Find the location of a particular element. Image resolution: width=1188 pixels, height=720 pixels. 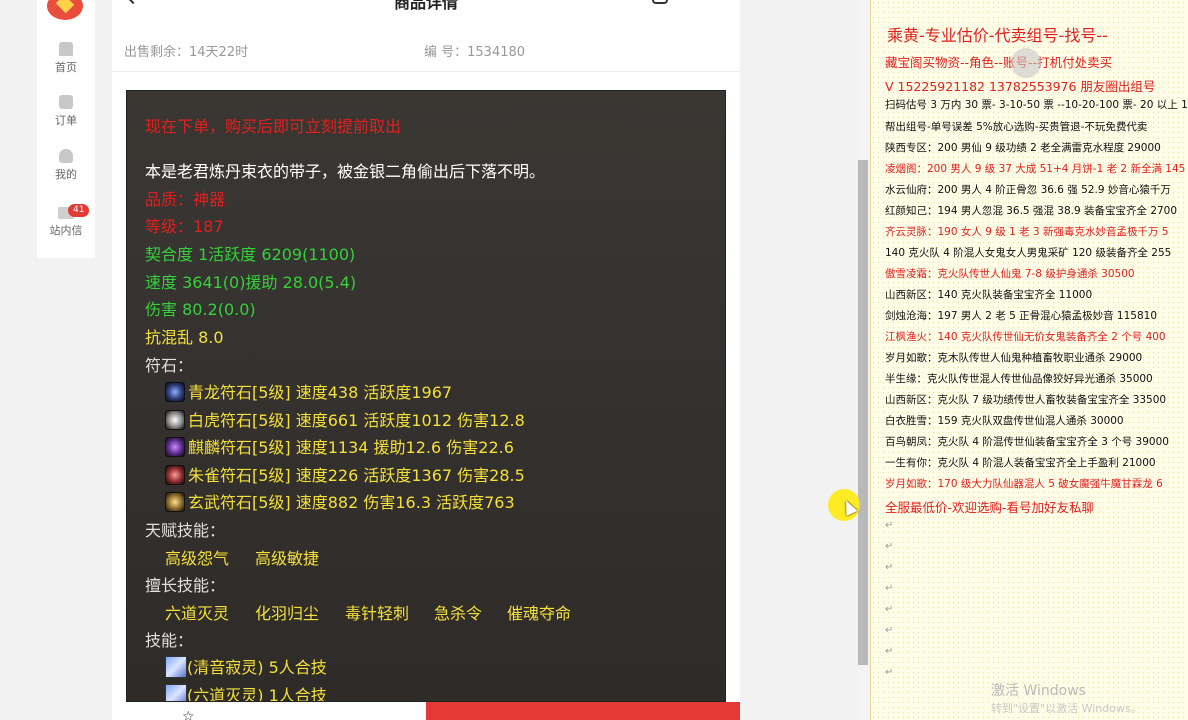

stat-line: 伤害 80.2(0.0) is located at coordinates (200, 309).